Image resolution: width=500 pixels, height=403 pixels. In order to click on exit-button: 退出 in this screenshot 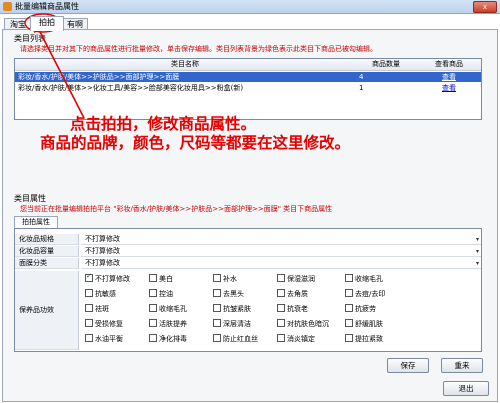, I will do `click(466, 388)`.